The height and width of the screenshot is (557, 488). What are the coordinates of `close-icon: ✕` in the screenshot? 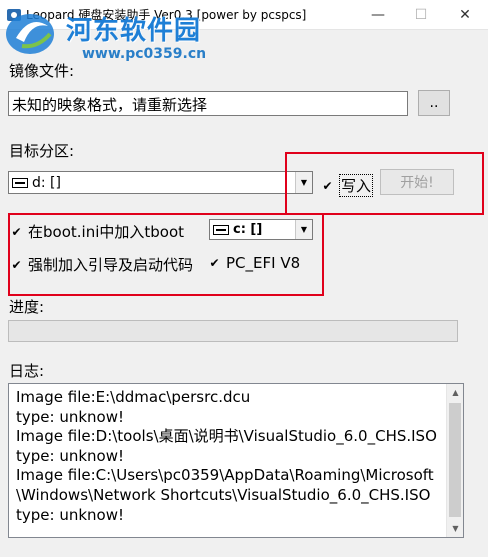 It's located at (465, 15).